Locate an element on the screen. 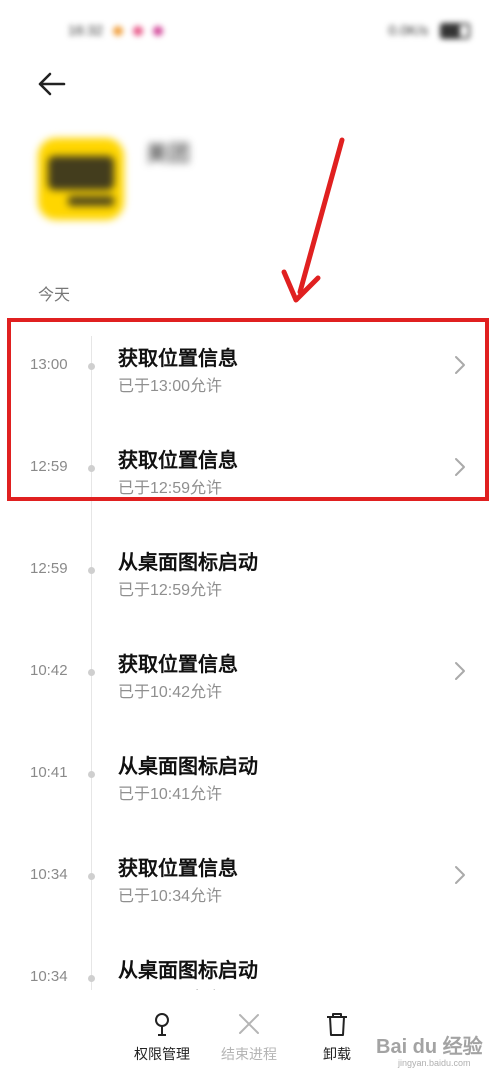 The image size is (500, 1084). end-process-label: 结束进程 is located at coordinates (249, 1054).